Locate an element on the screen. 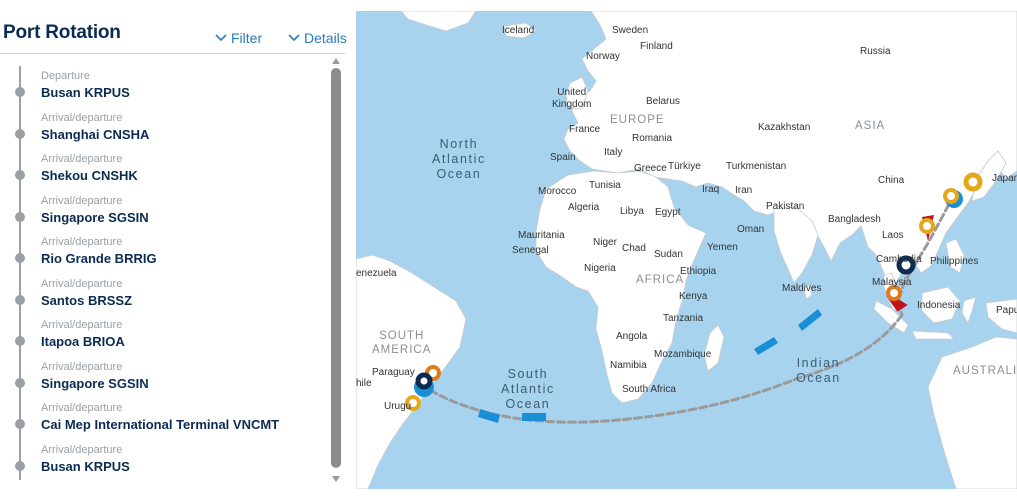  country-label: Sweden is located at coordinates (630, 30).